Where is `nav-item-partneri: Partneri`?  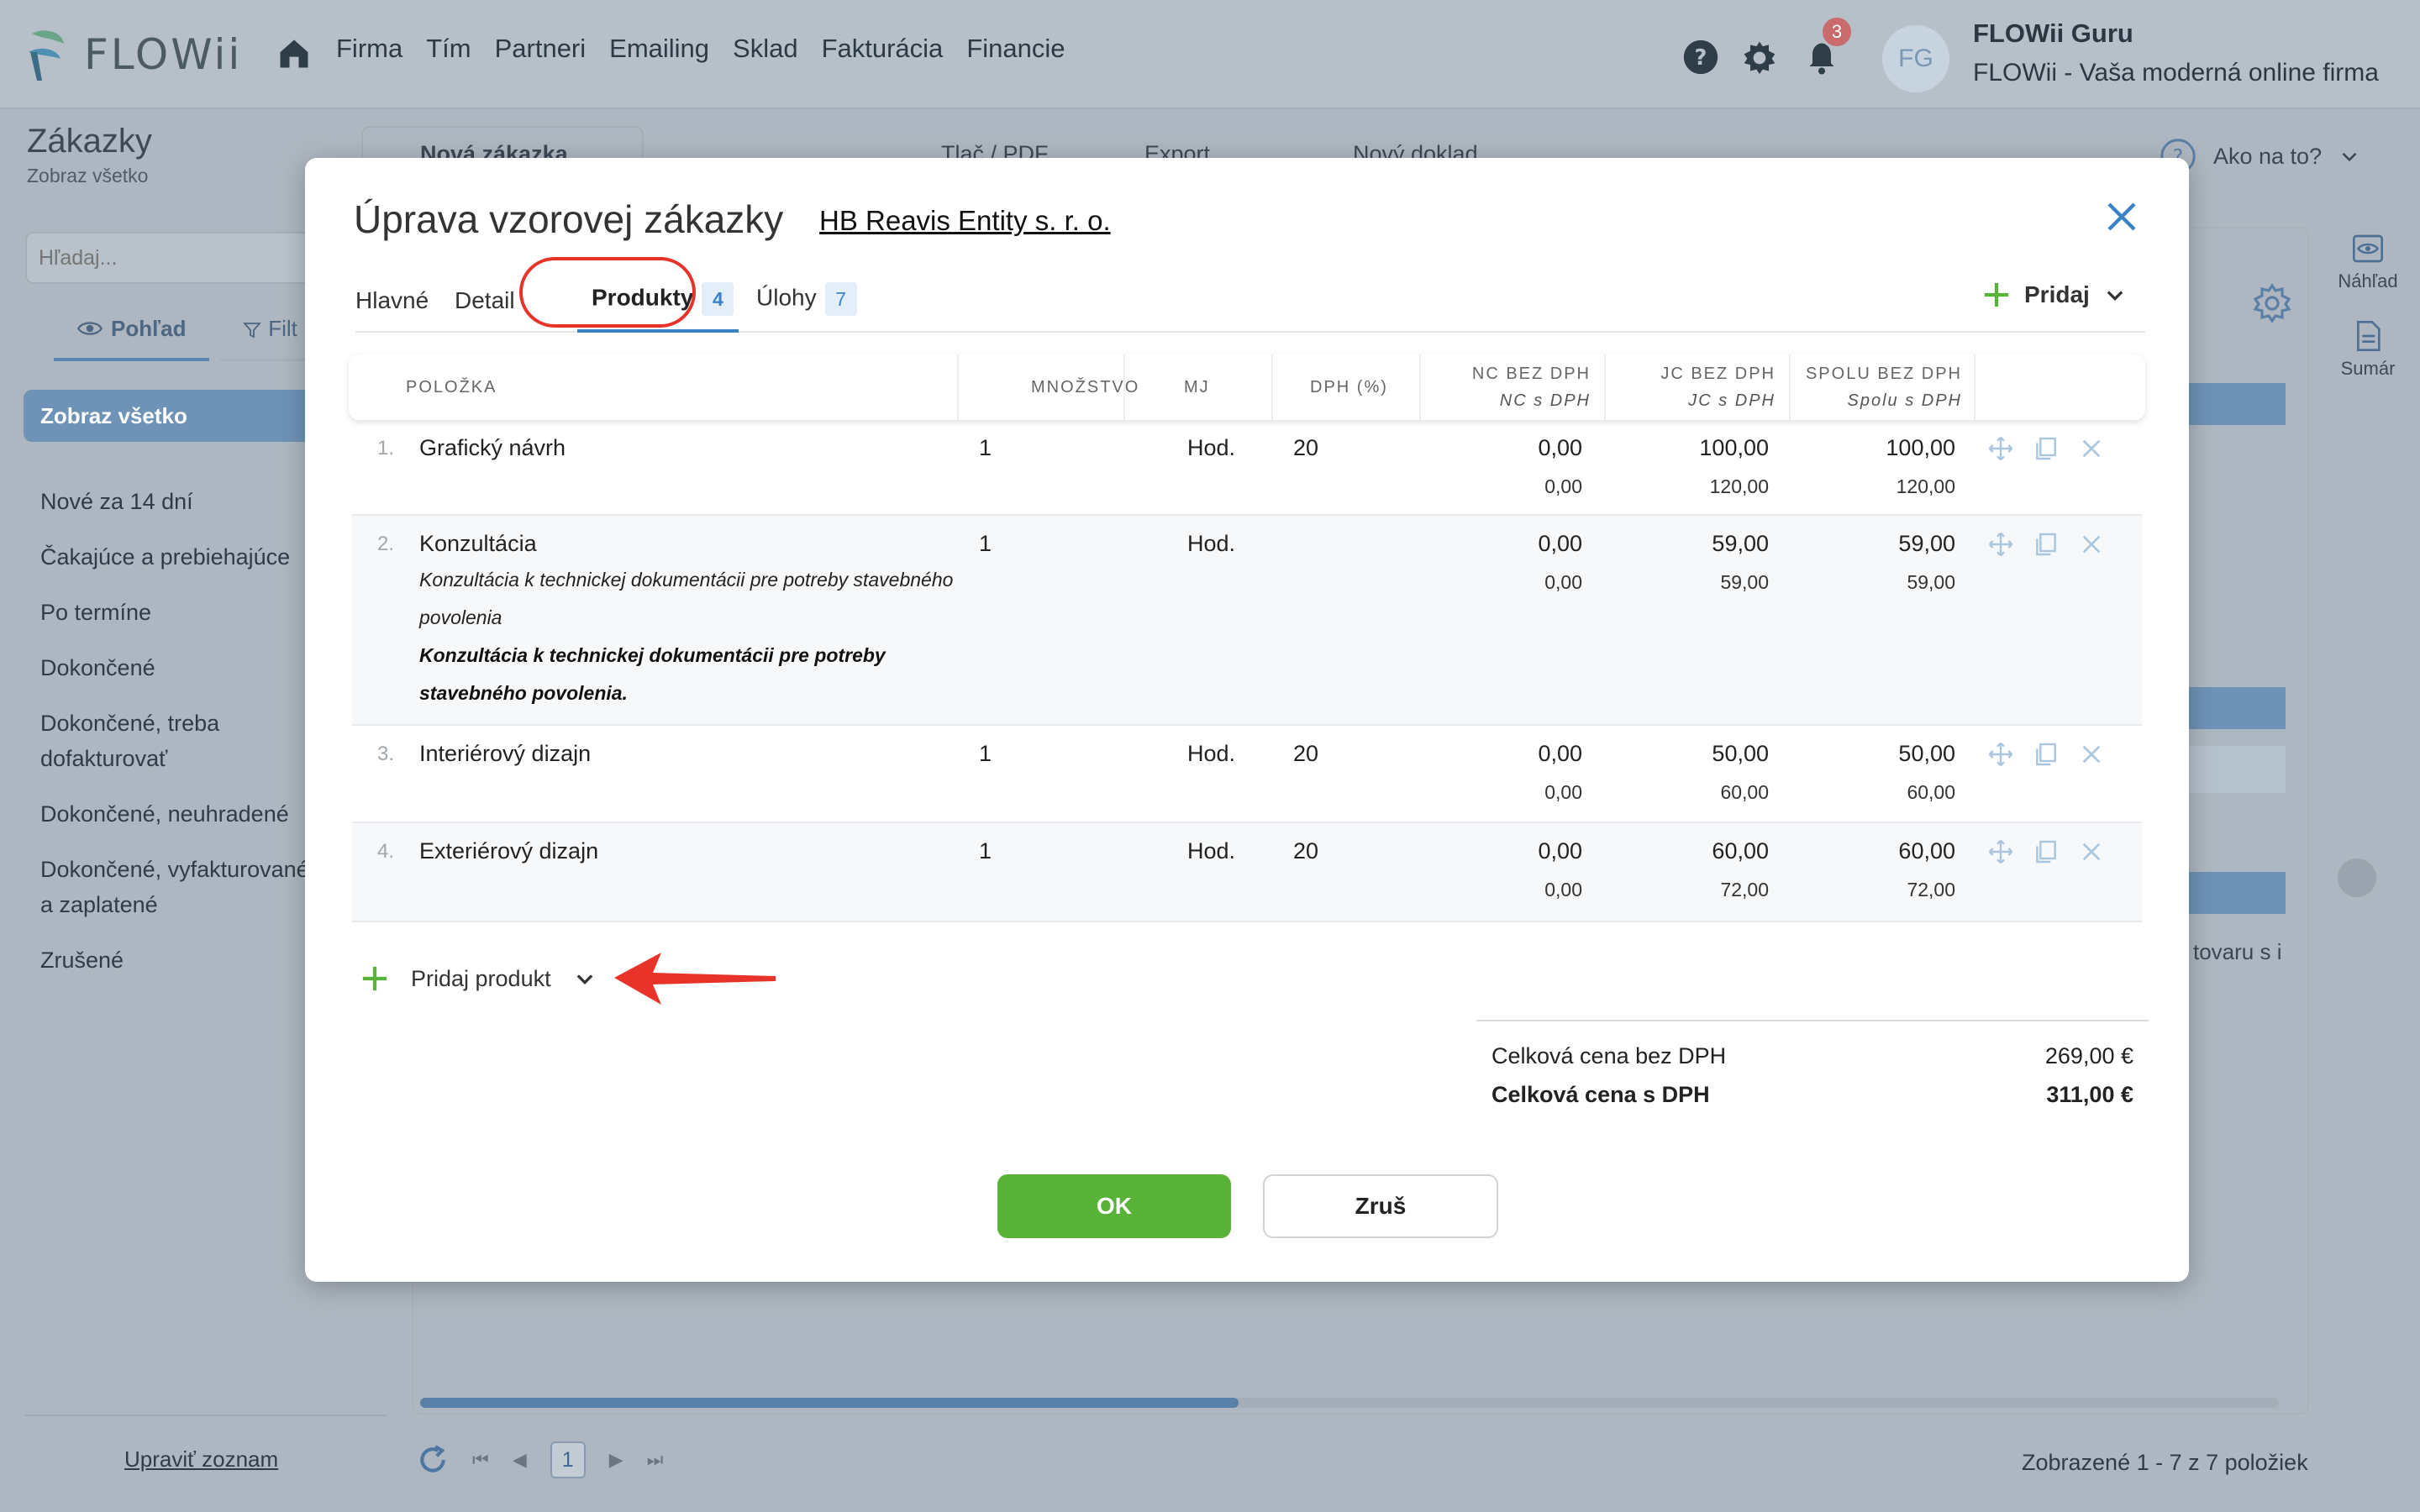 nav-item-partneri: Partneri is located at coordinates (541, 49).